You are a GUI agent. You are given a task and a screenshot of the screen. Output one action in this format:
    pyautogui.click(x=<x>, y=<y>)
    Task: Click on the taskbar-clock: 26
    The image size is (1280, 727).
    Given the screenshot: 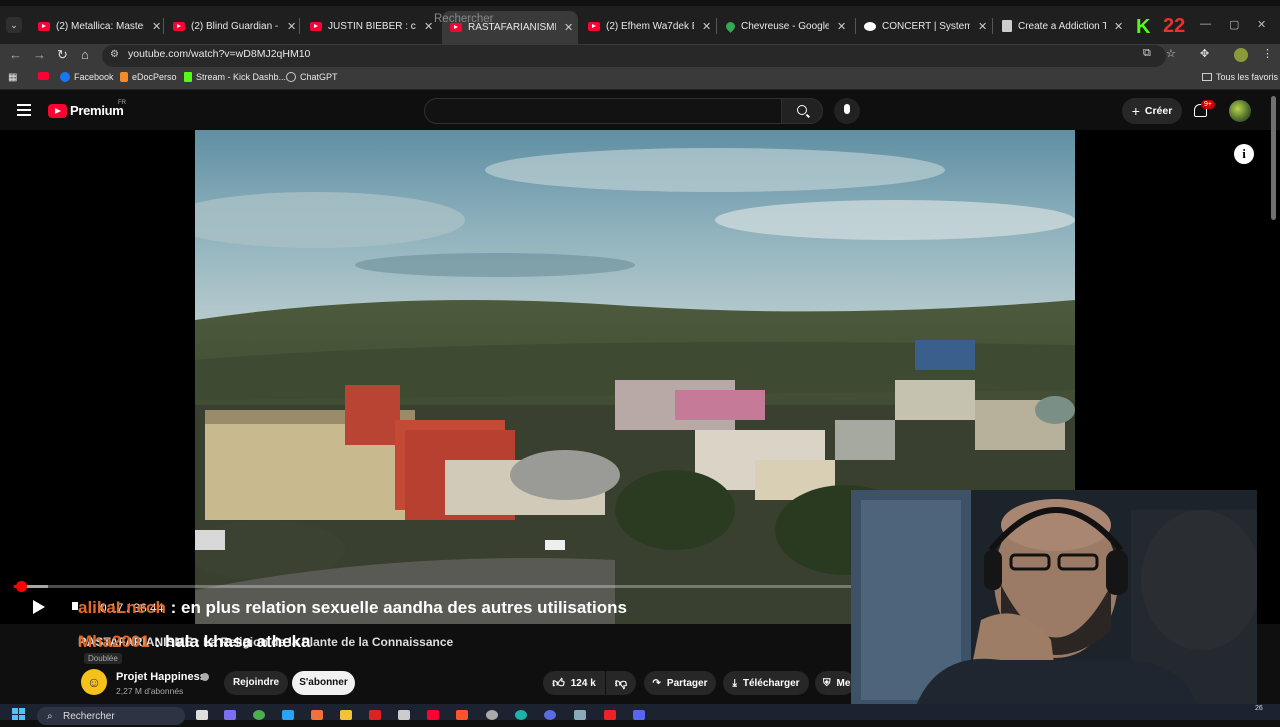 What is the action you would take?
    pyautogui.click(x=1259, y=708)
    